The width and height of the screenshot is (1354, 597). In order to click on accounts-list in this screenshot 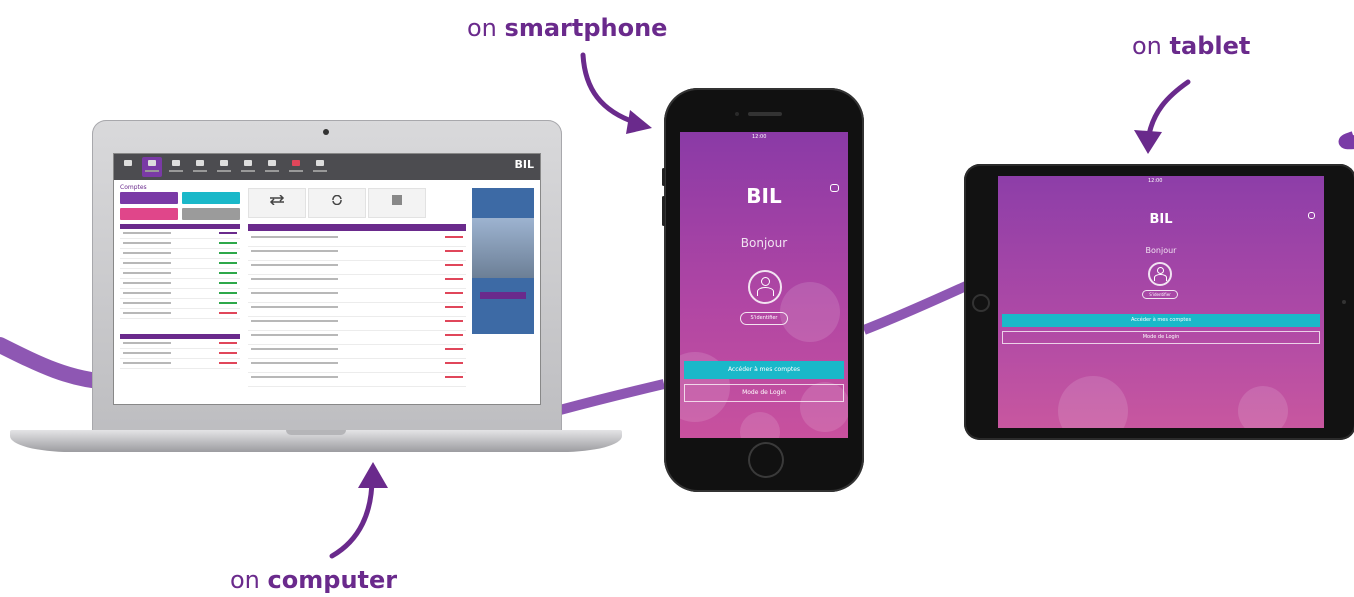, I will do `click(180, 280)`.